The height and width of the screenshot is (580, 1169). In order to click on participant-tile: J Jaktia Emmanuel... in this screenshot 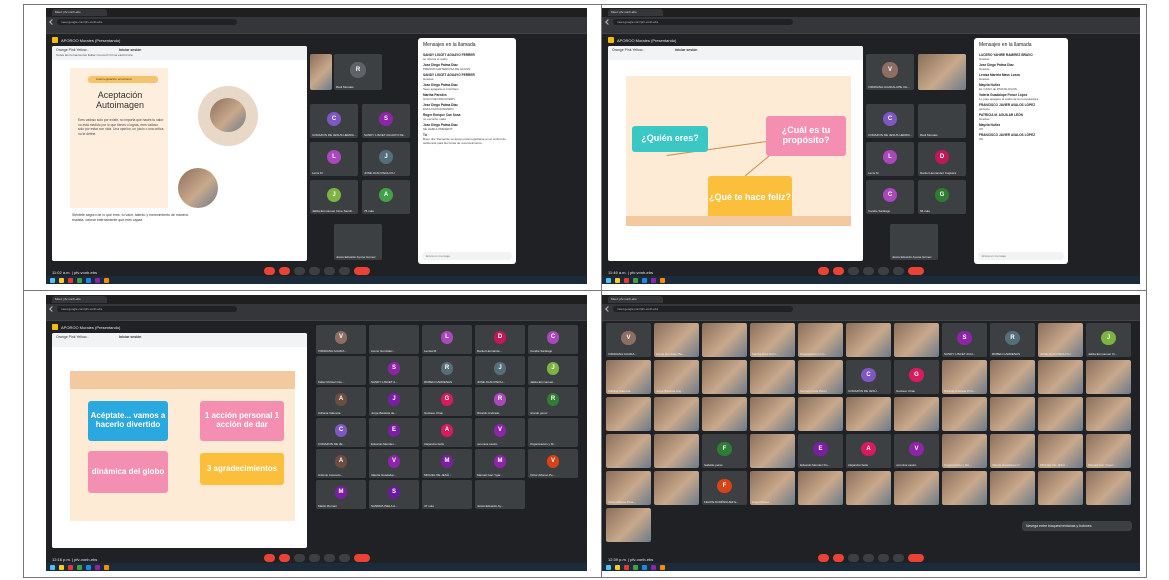, I will do `click(553, 370)`.